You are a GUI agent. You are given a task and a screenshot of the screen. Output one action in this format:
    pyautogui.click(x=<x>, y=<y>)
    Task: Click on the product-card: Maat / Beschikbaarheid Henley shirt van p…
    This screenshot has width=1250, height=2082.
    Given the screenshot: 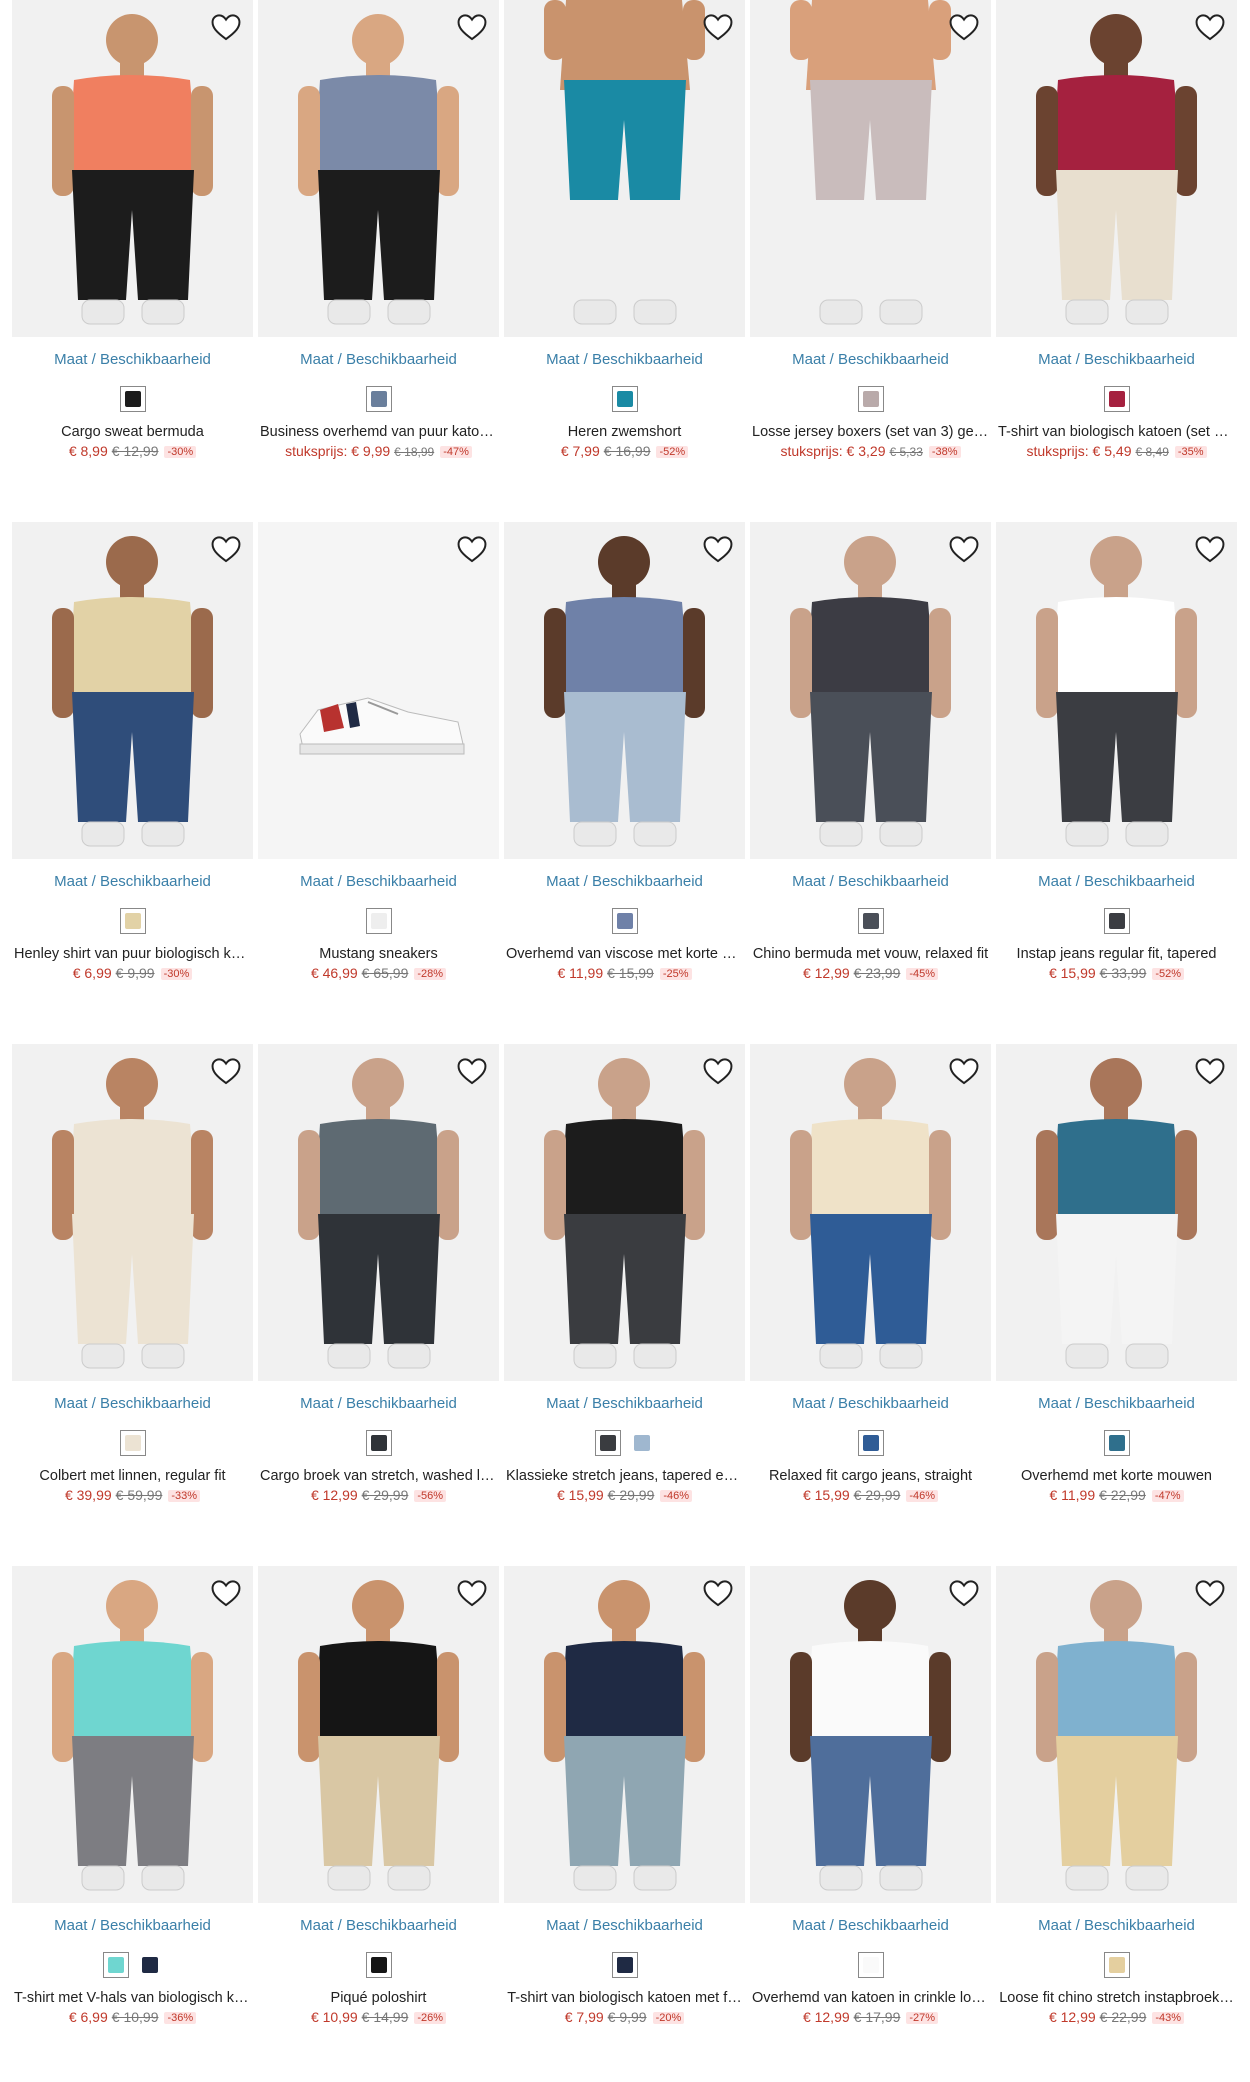 What is the action you would take?
    pyautogui.click(x=132, y=751)
    